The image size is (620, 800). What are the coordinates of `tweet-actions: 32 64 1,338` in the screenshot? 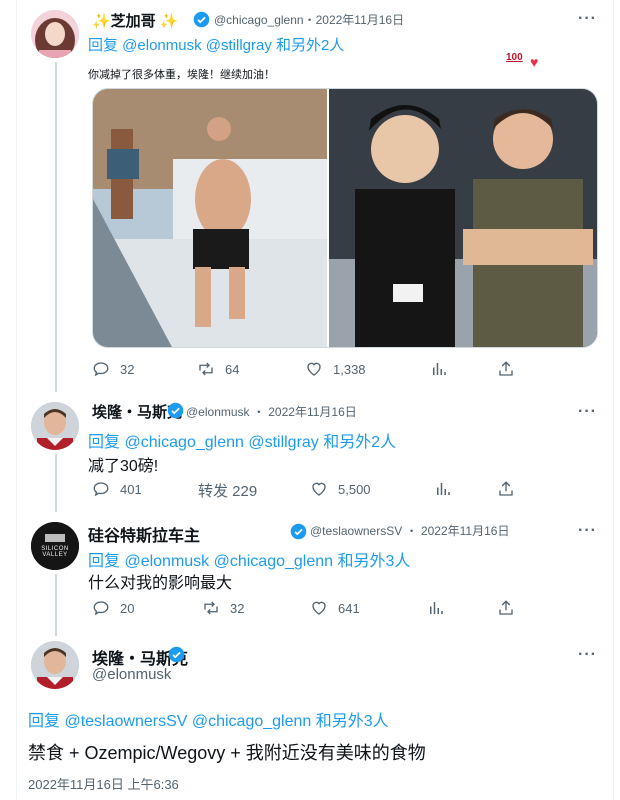 It's located at (345, 371).